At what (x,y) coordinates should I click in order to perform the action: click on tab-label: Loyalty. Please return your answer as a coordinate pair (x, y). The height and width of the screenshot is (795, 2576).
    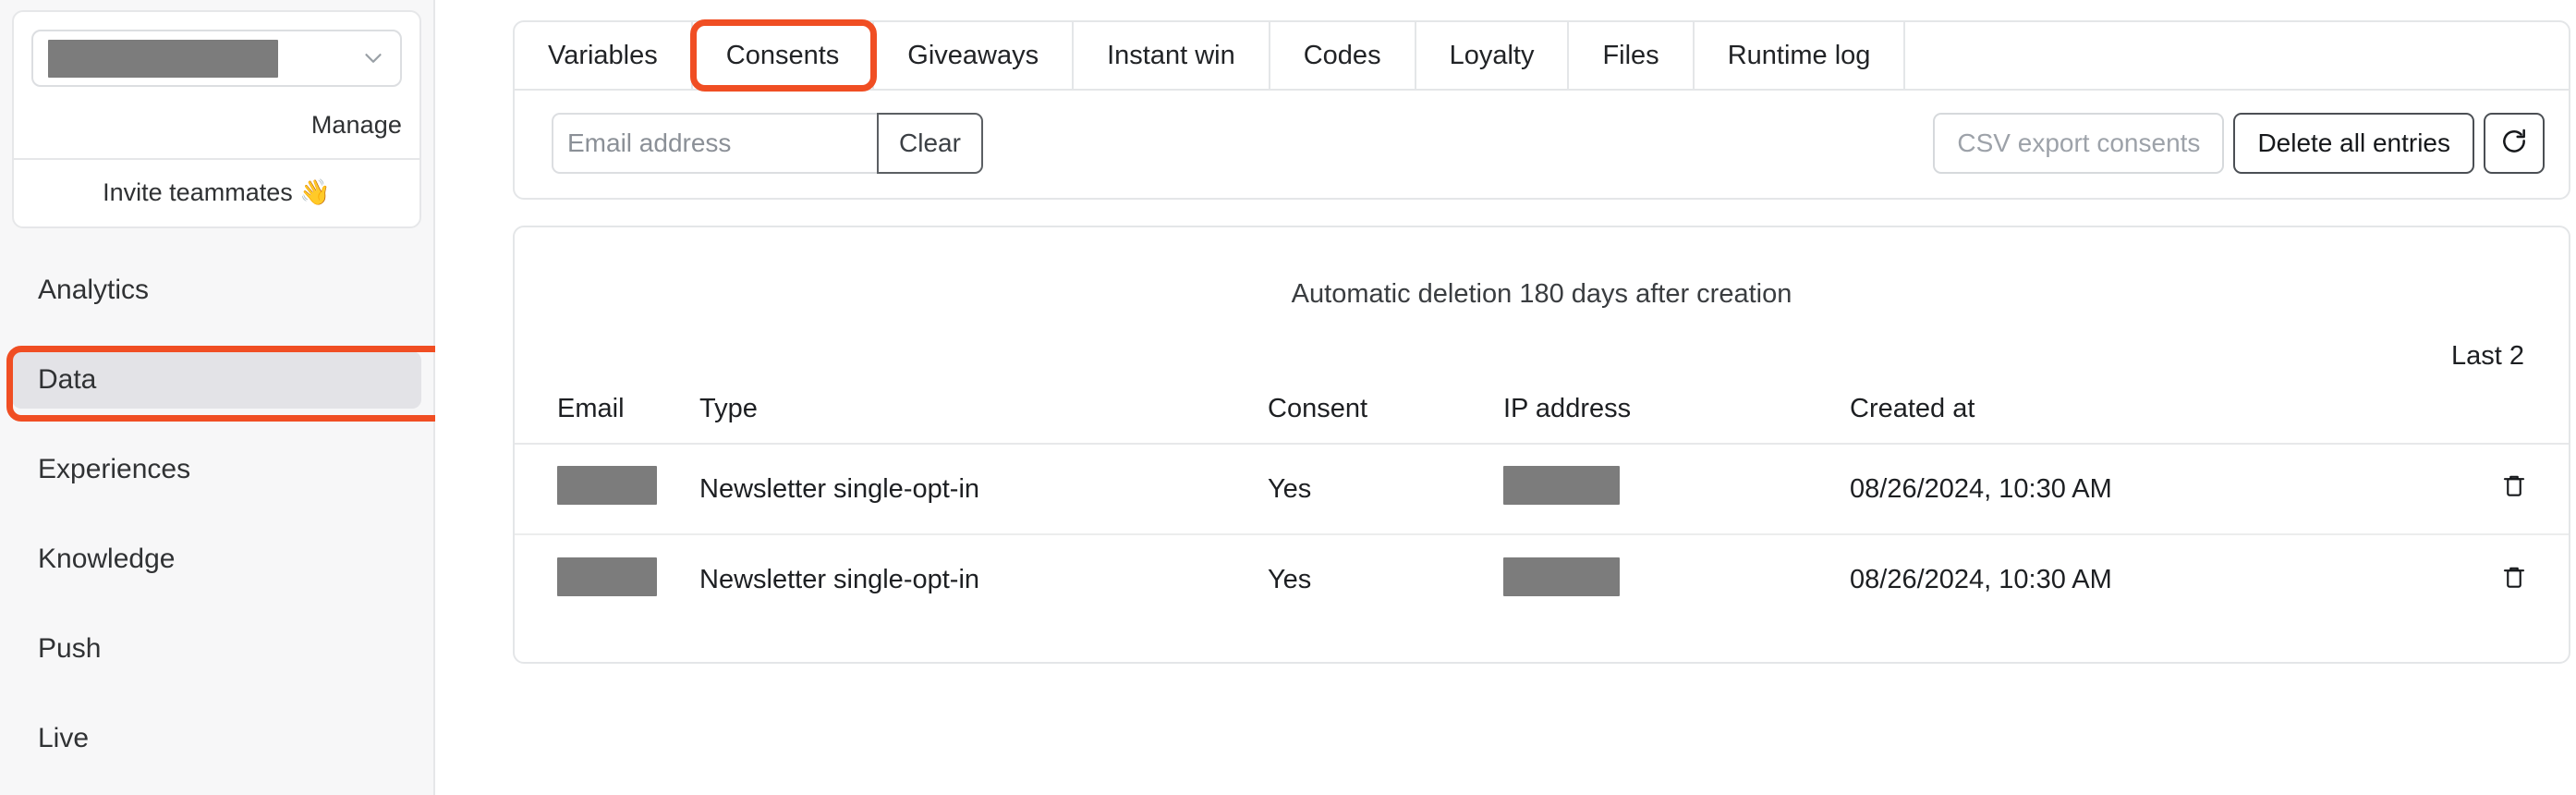
    Looking at the image, I should click on (1492, 55).